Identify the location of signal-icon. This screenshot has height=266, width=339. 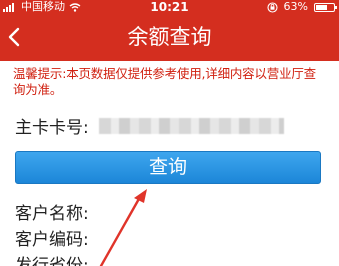
(8, 7).